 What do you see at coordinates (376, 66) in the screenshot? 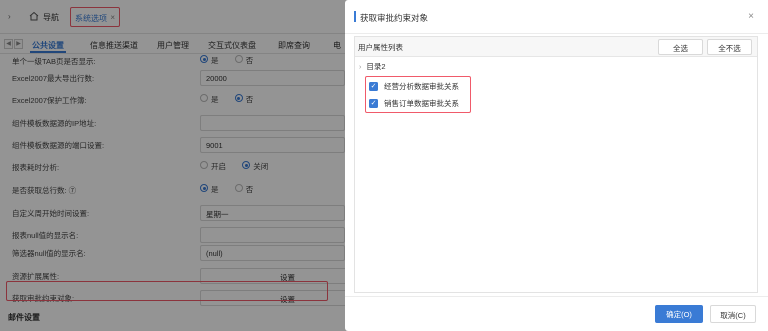
I see `tree-node-label: 目录2` at bounding box center [376, 66].